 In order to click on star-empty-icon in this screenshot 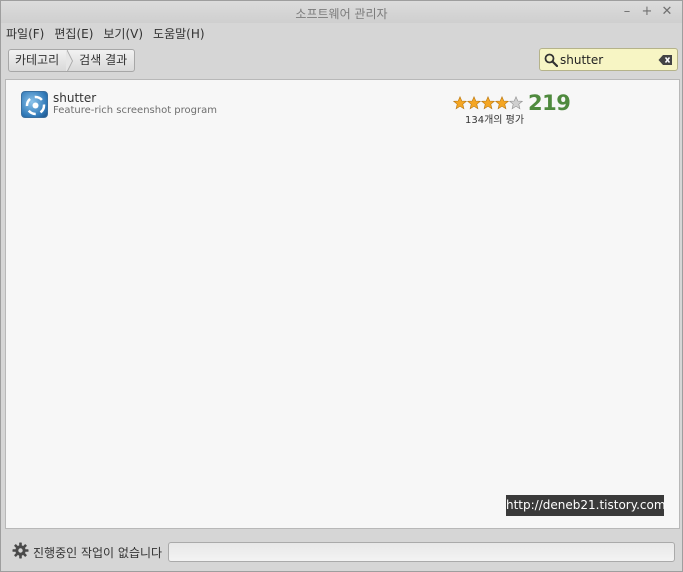, I will do `click(516, 103)`.